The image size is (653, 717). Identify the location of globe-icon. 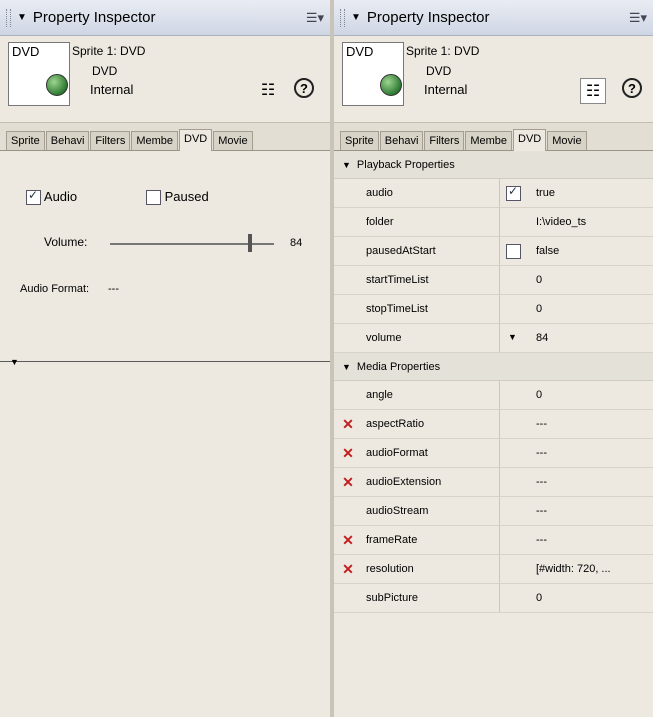
(391, 85).